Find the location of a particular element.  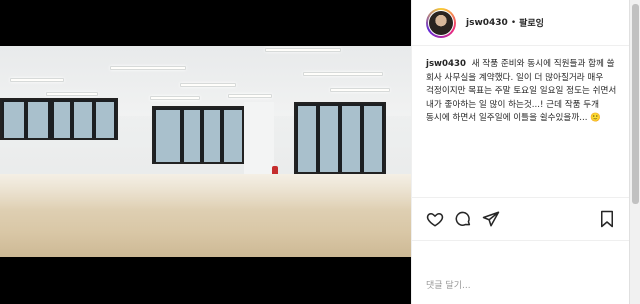

share-icon is located at coordinates (491, 219).